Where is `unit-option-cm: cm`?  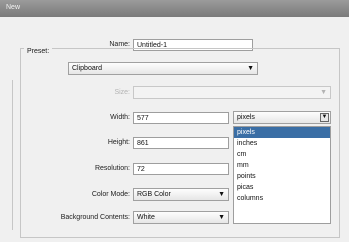
unit-option-cm: cm is located at coordinates (282, 154).